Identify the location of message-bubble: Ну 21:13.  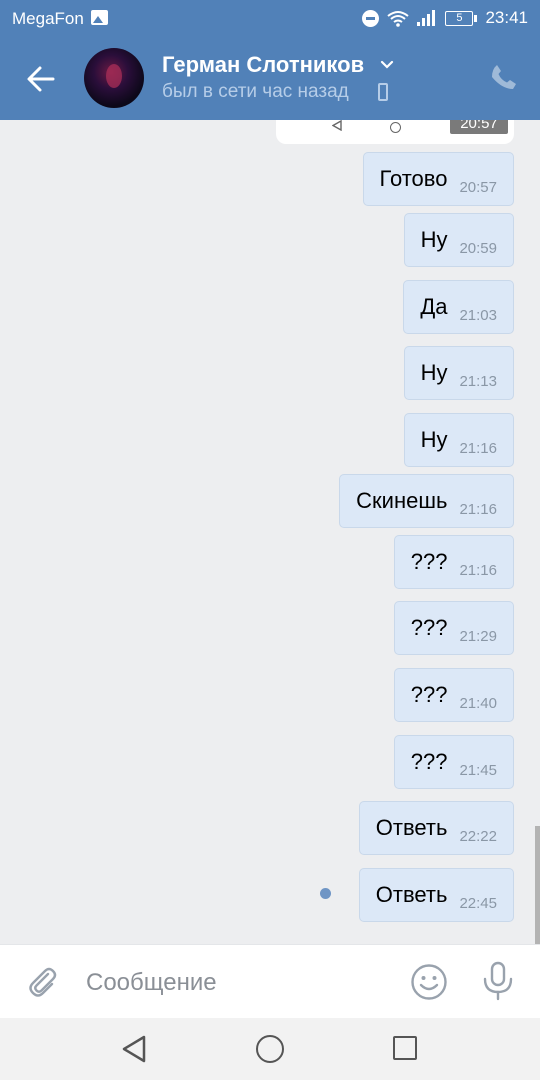
(458, 373).